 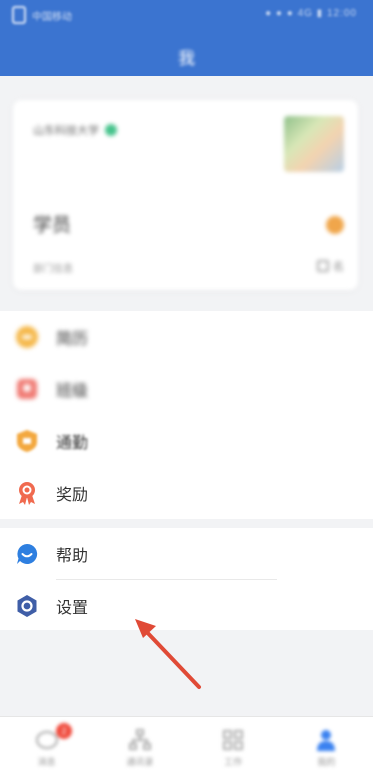 I want to click on carrier-logo-icon, so click(x=19, y=15).